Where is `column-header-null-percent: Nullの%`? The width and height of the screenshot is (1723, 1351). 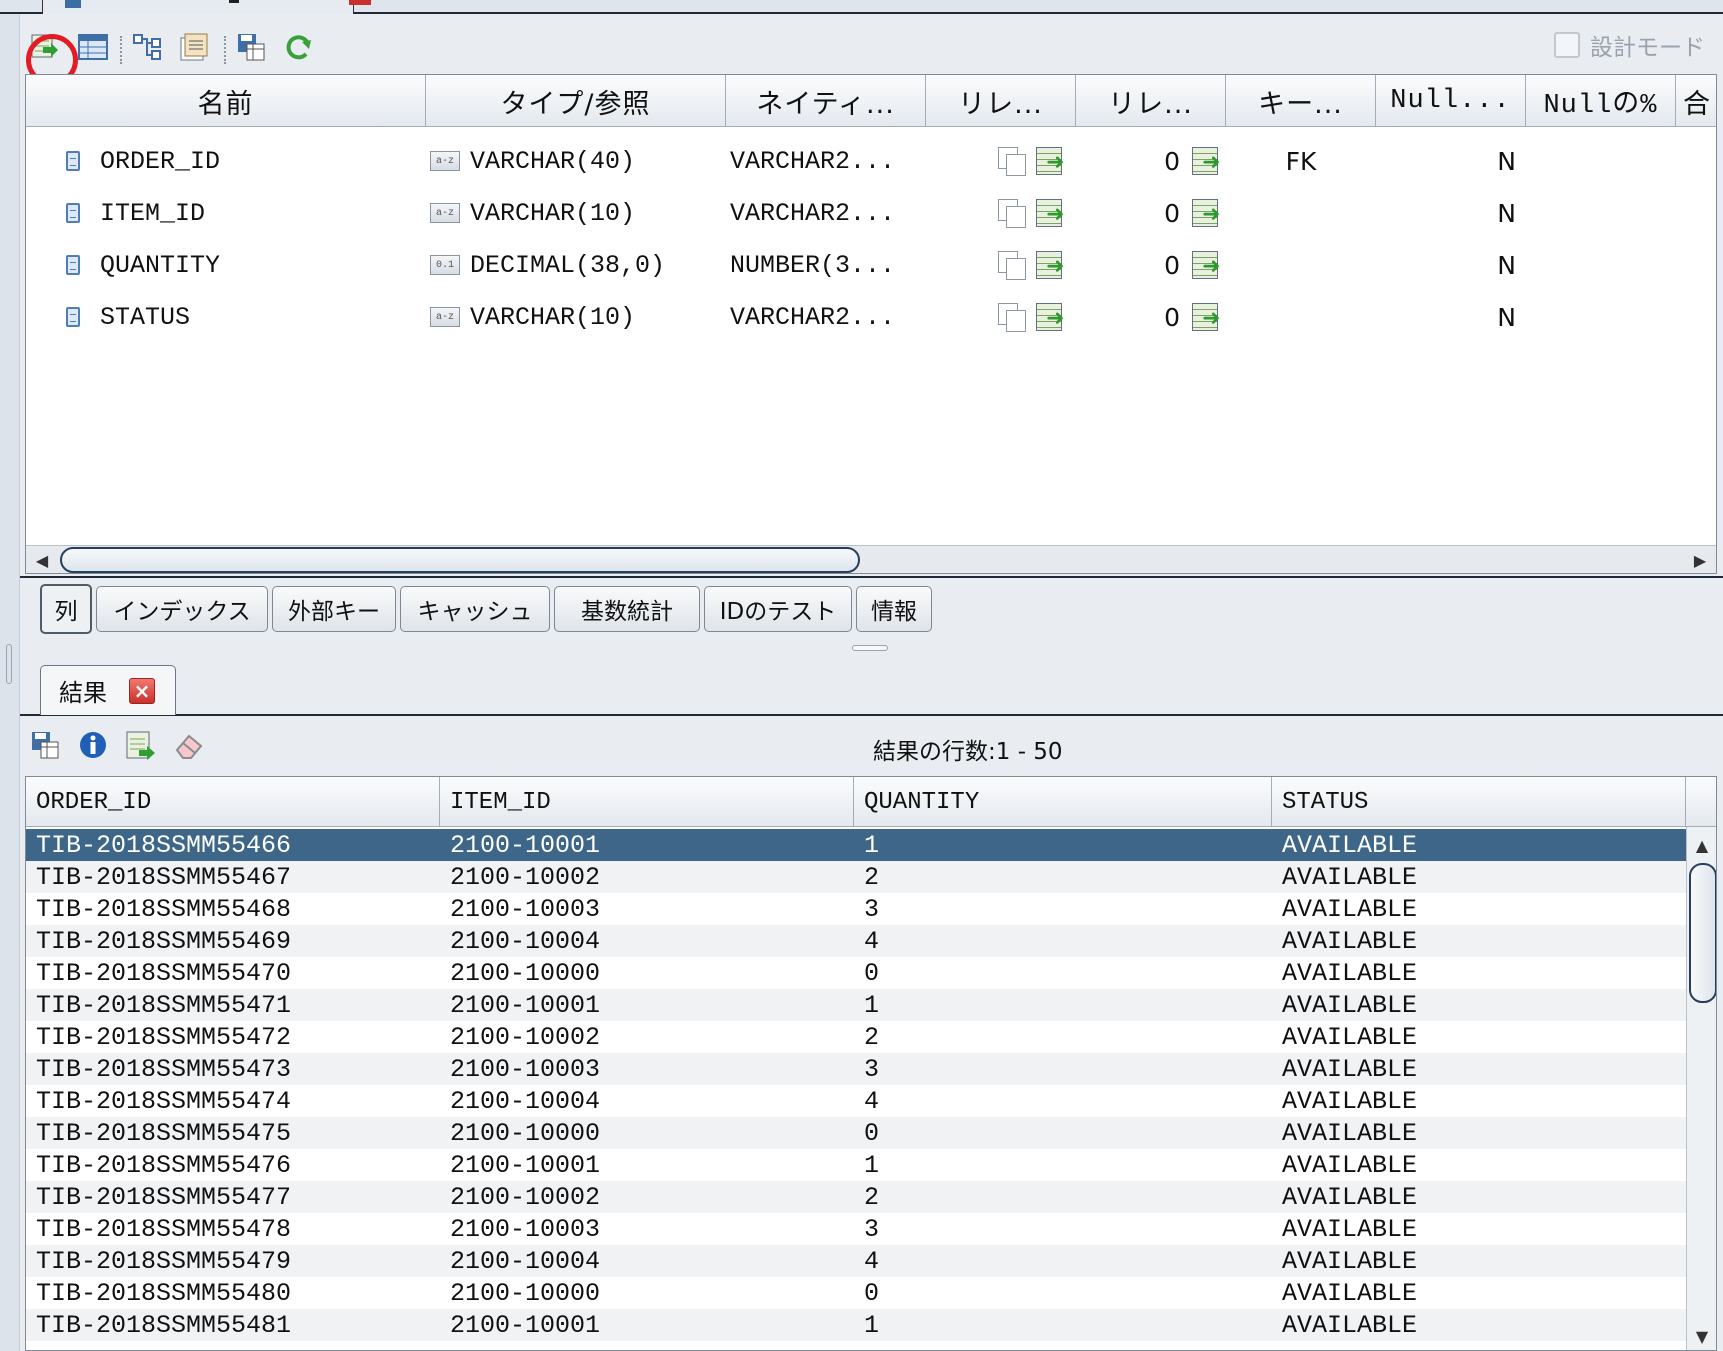
column-header-null-percent: Nullの% is located at coordinates (1601, 101).